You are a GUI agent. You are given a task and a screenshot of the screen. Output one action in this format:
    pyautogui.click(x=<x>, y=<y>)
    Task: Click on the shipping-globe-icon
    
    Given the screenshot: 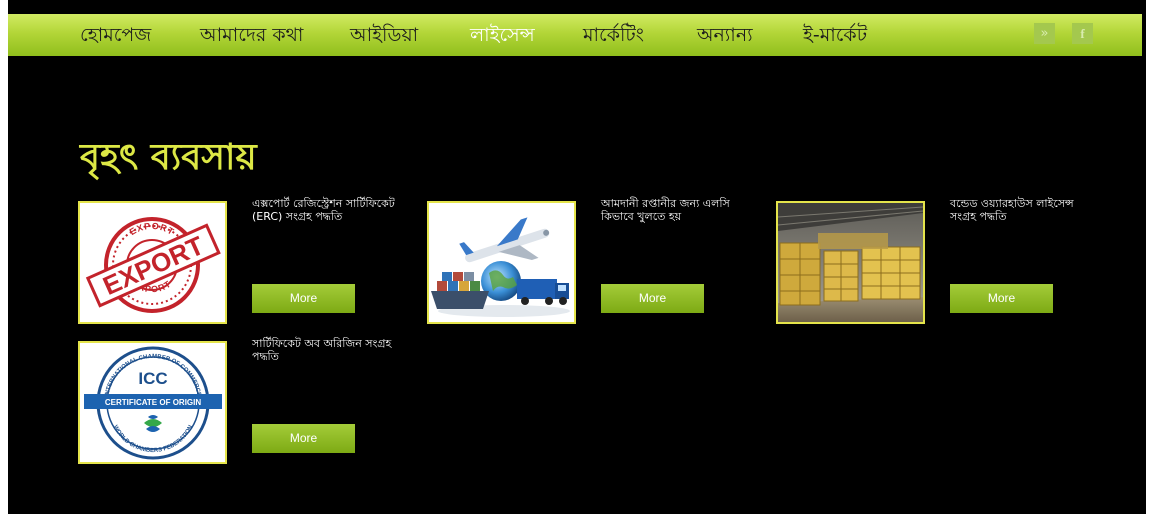 What is the action you would take?
    pyautogui.click(x=501, y=262)
    